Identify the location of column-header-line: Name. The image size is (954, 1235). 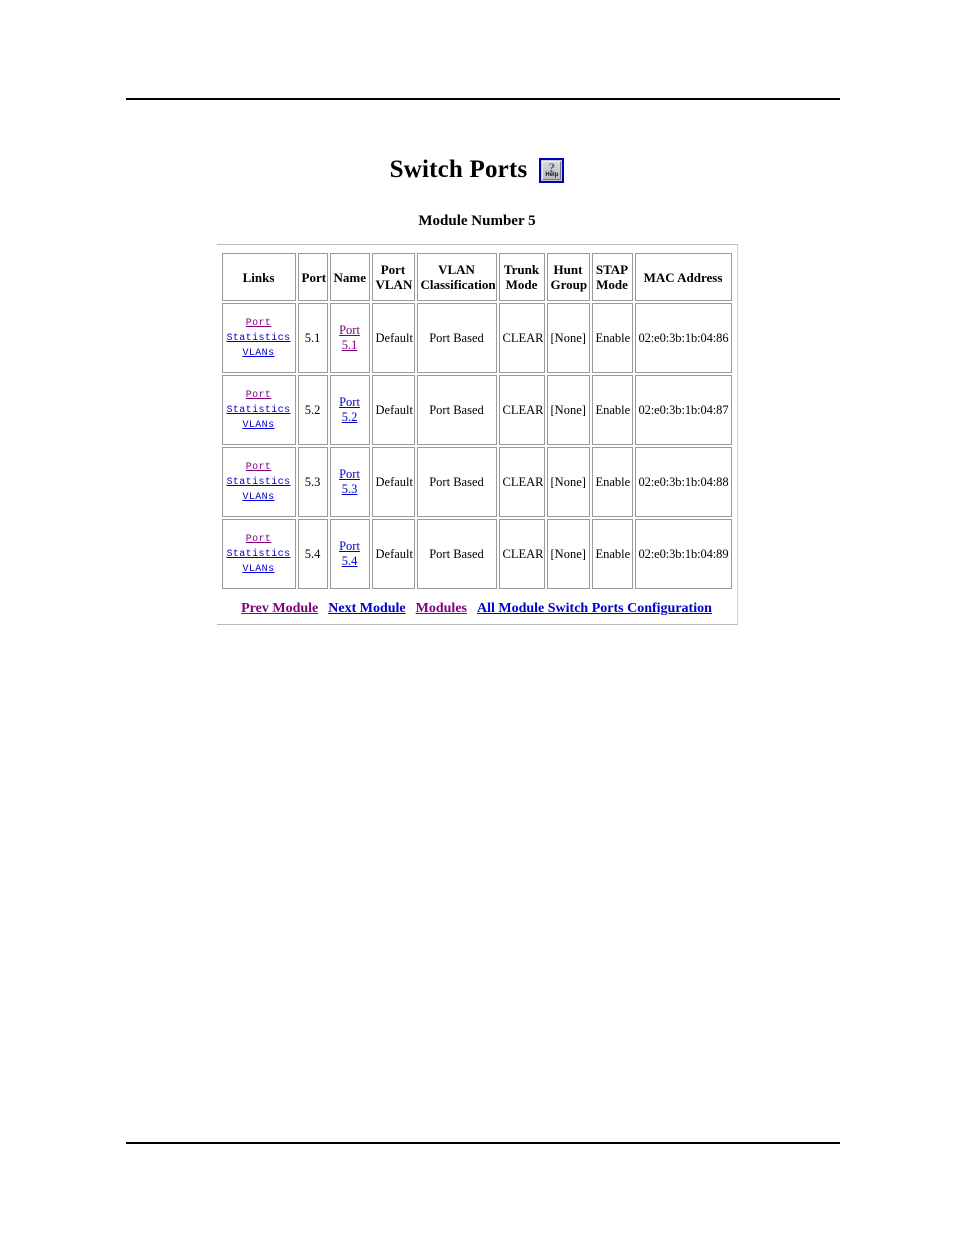
(350, 277).